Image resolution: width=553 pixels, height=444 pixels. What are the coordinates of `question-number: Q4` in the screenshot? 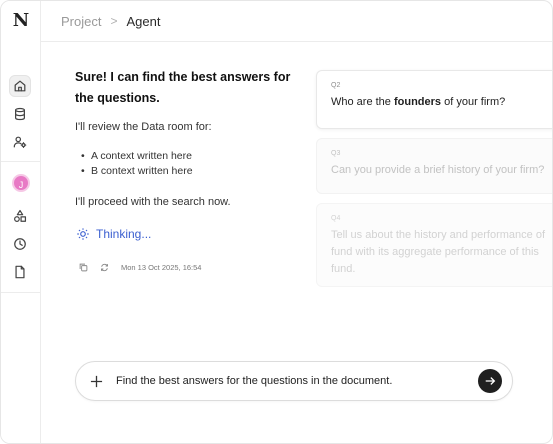 It's located at (336, 218).